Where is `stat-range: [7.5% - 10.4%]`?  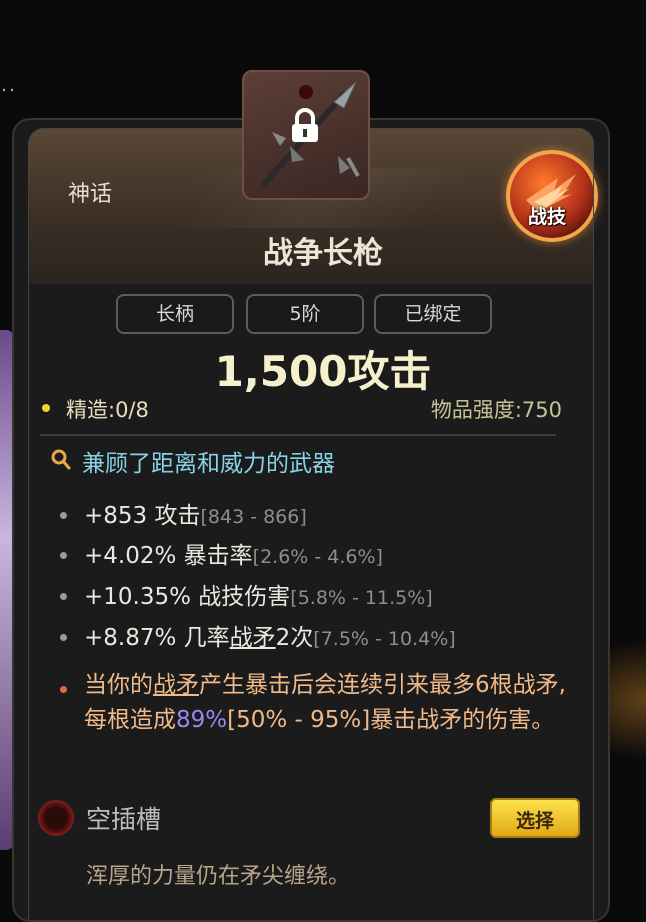 stat-range: [7.5% - 10.4%] is located at coordinates (384, 639).